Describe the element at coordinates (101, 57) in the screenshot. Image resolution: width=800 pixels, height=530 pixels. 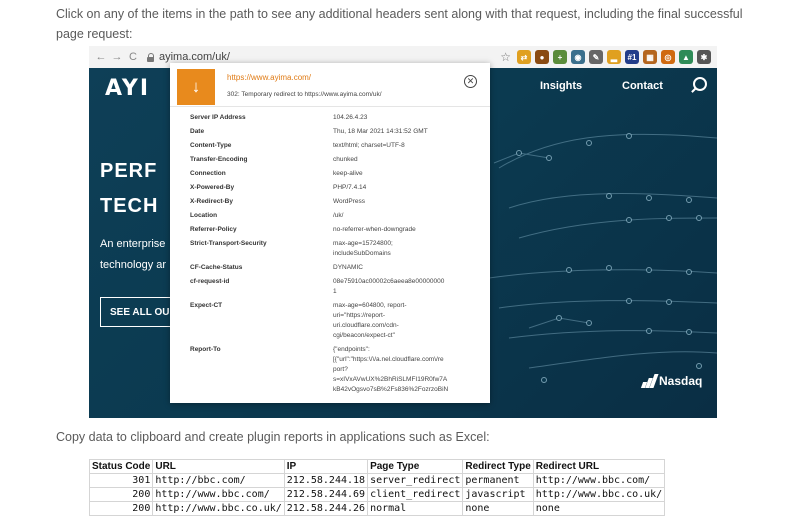
I see `back-button: ←` at that location.